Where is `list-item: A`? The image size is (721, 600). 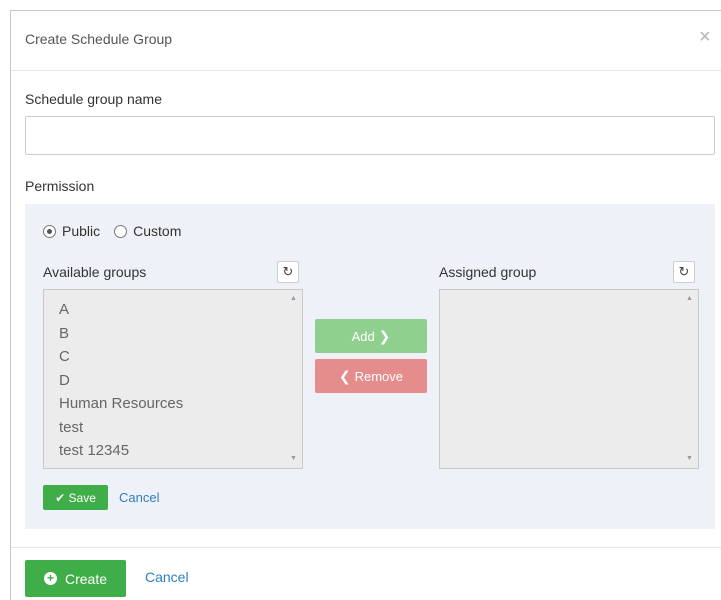 list-item: A is located at coordinates (180, 310).